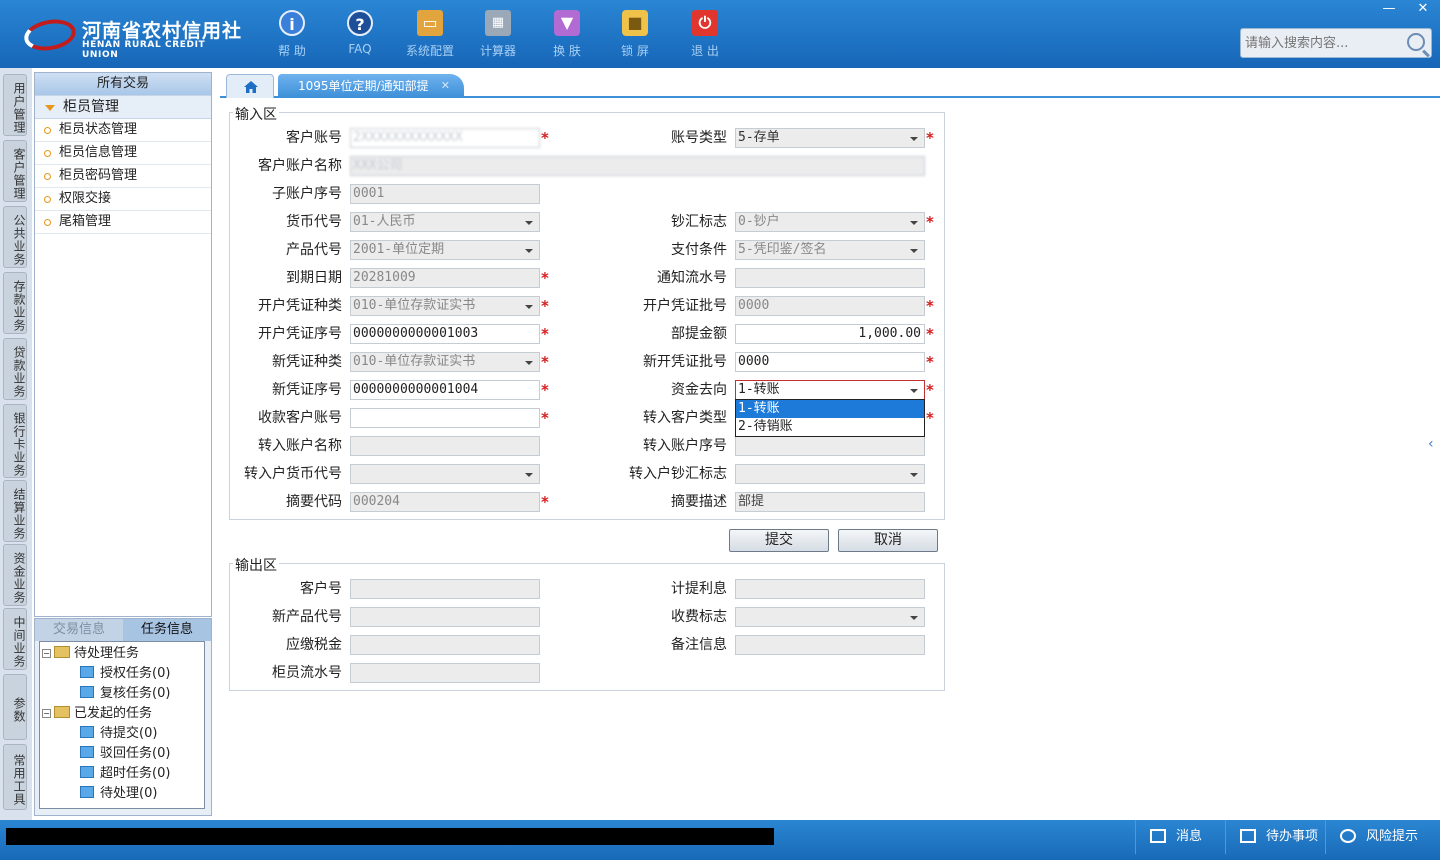 The height and width of the screenshot is (860, 1440). What do you see at coordinates (445, 306) in the screenshot?
I see `open-vtype-select: 010-单位存款证实书` at bounding box center [445, 306].